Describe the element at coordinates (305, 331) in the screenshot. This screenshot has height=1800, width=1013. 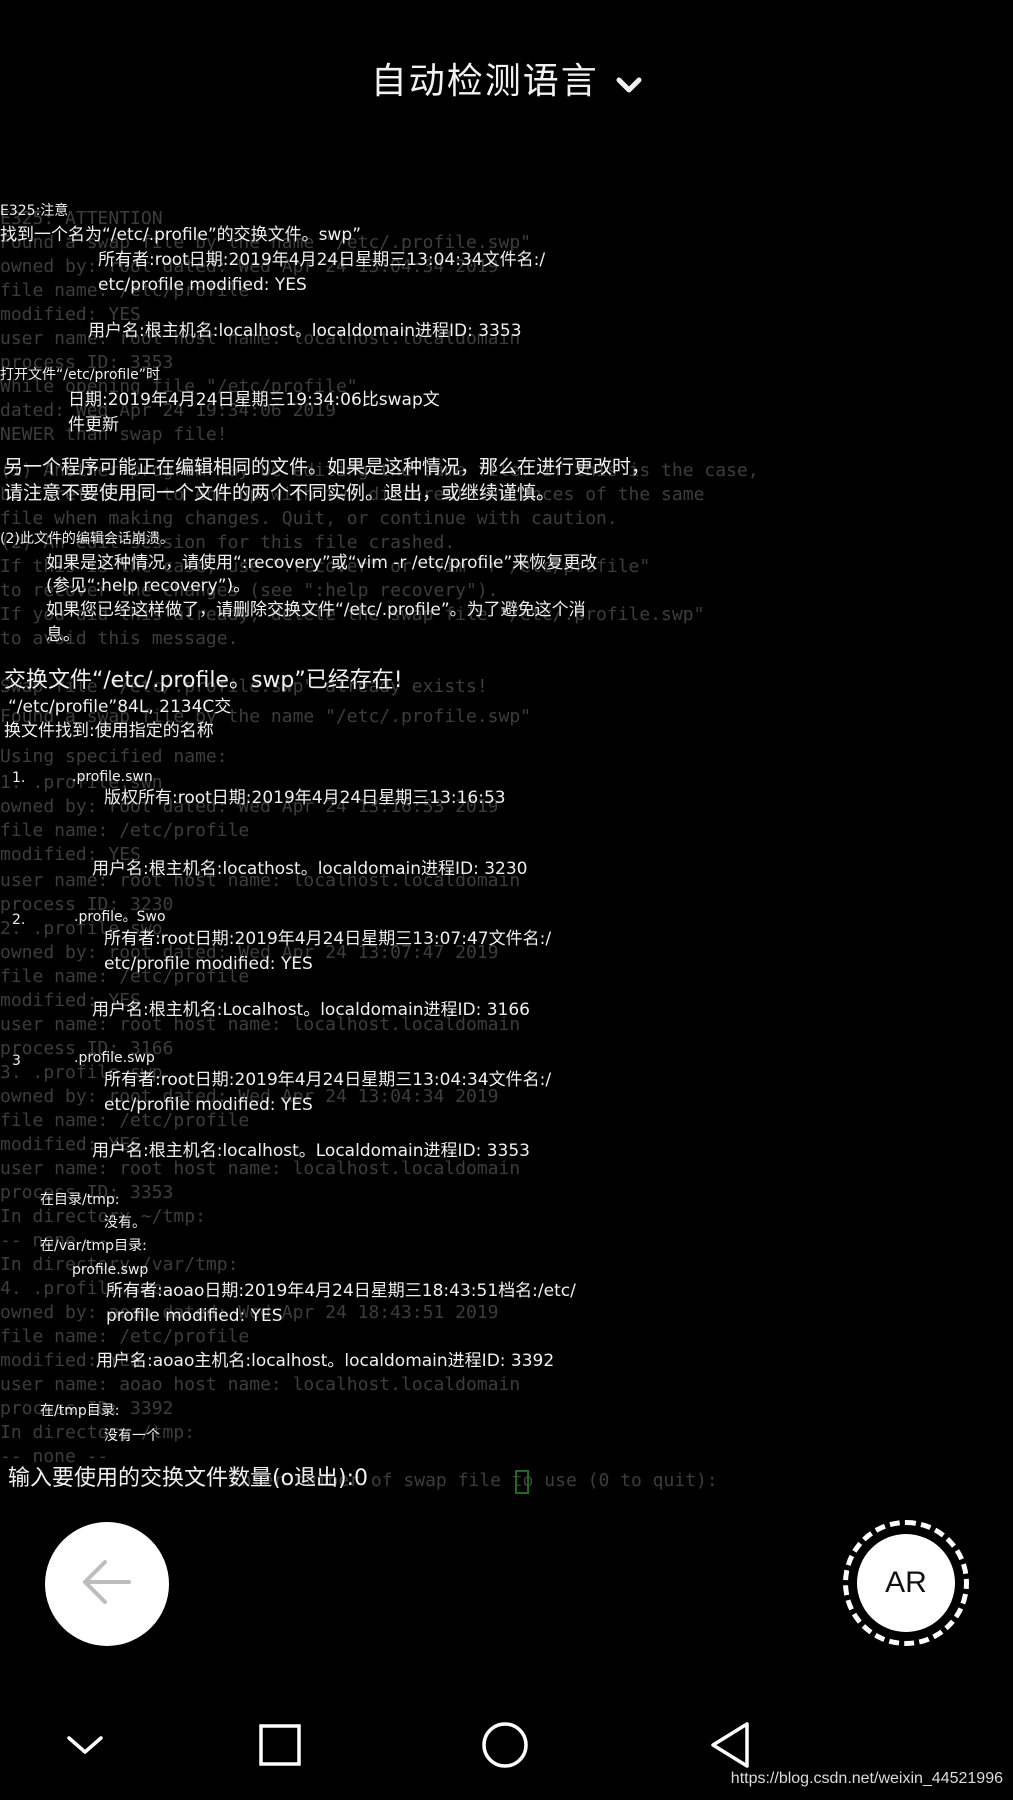
I see `translated-line: 用户名:根主机名:localhost。localdomain进程ID: 3353` at that location.